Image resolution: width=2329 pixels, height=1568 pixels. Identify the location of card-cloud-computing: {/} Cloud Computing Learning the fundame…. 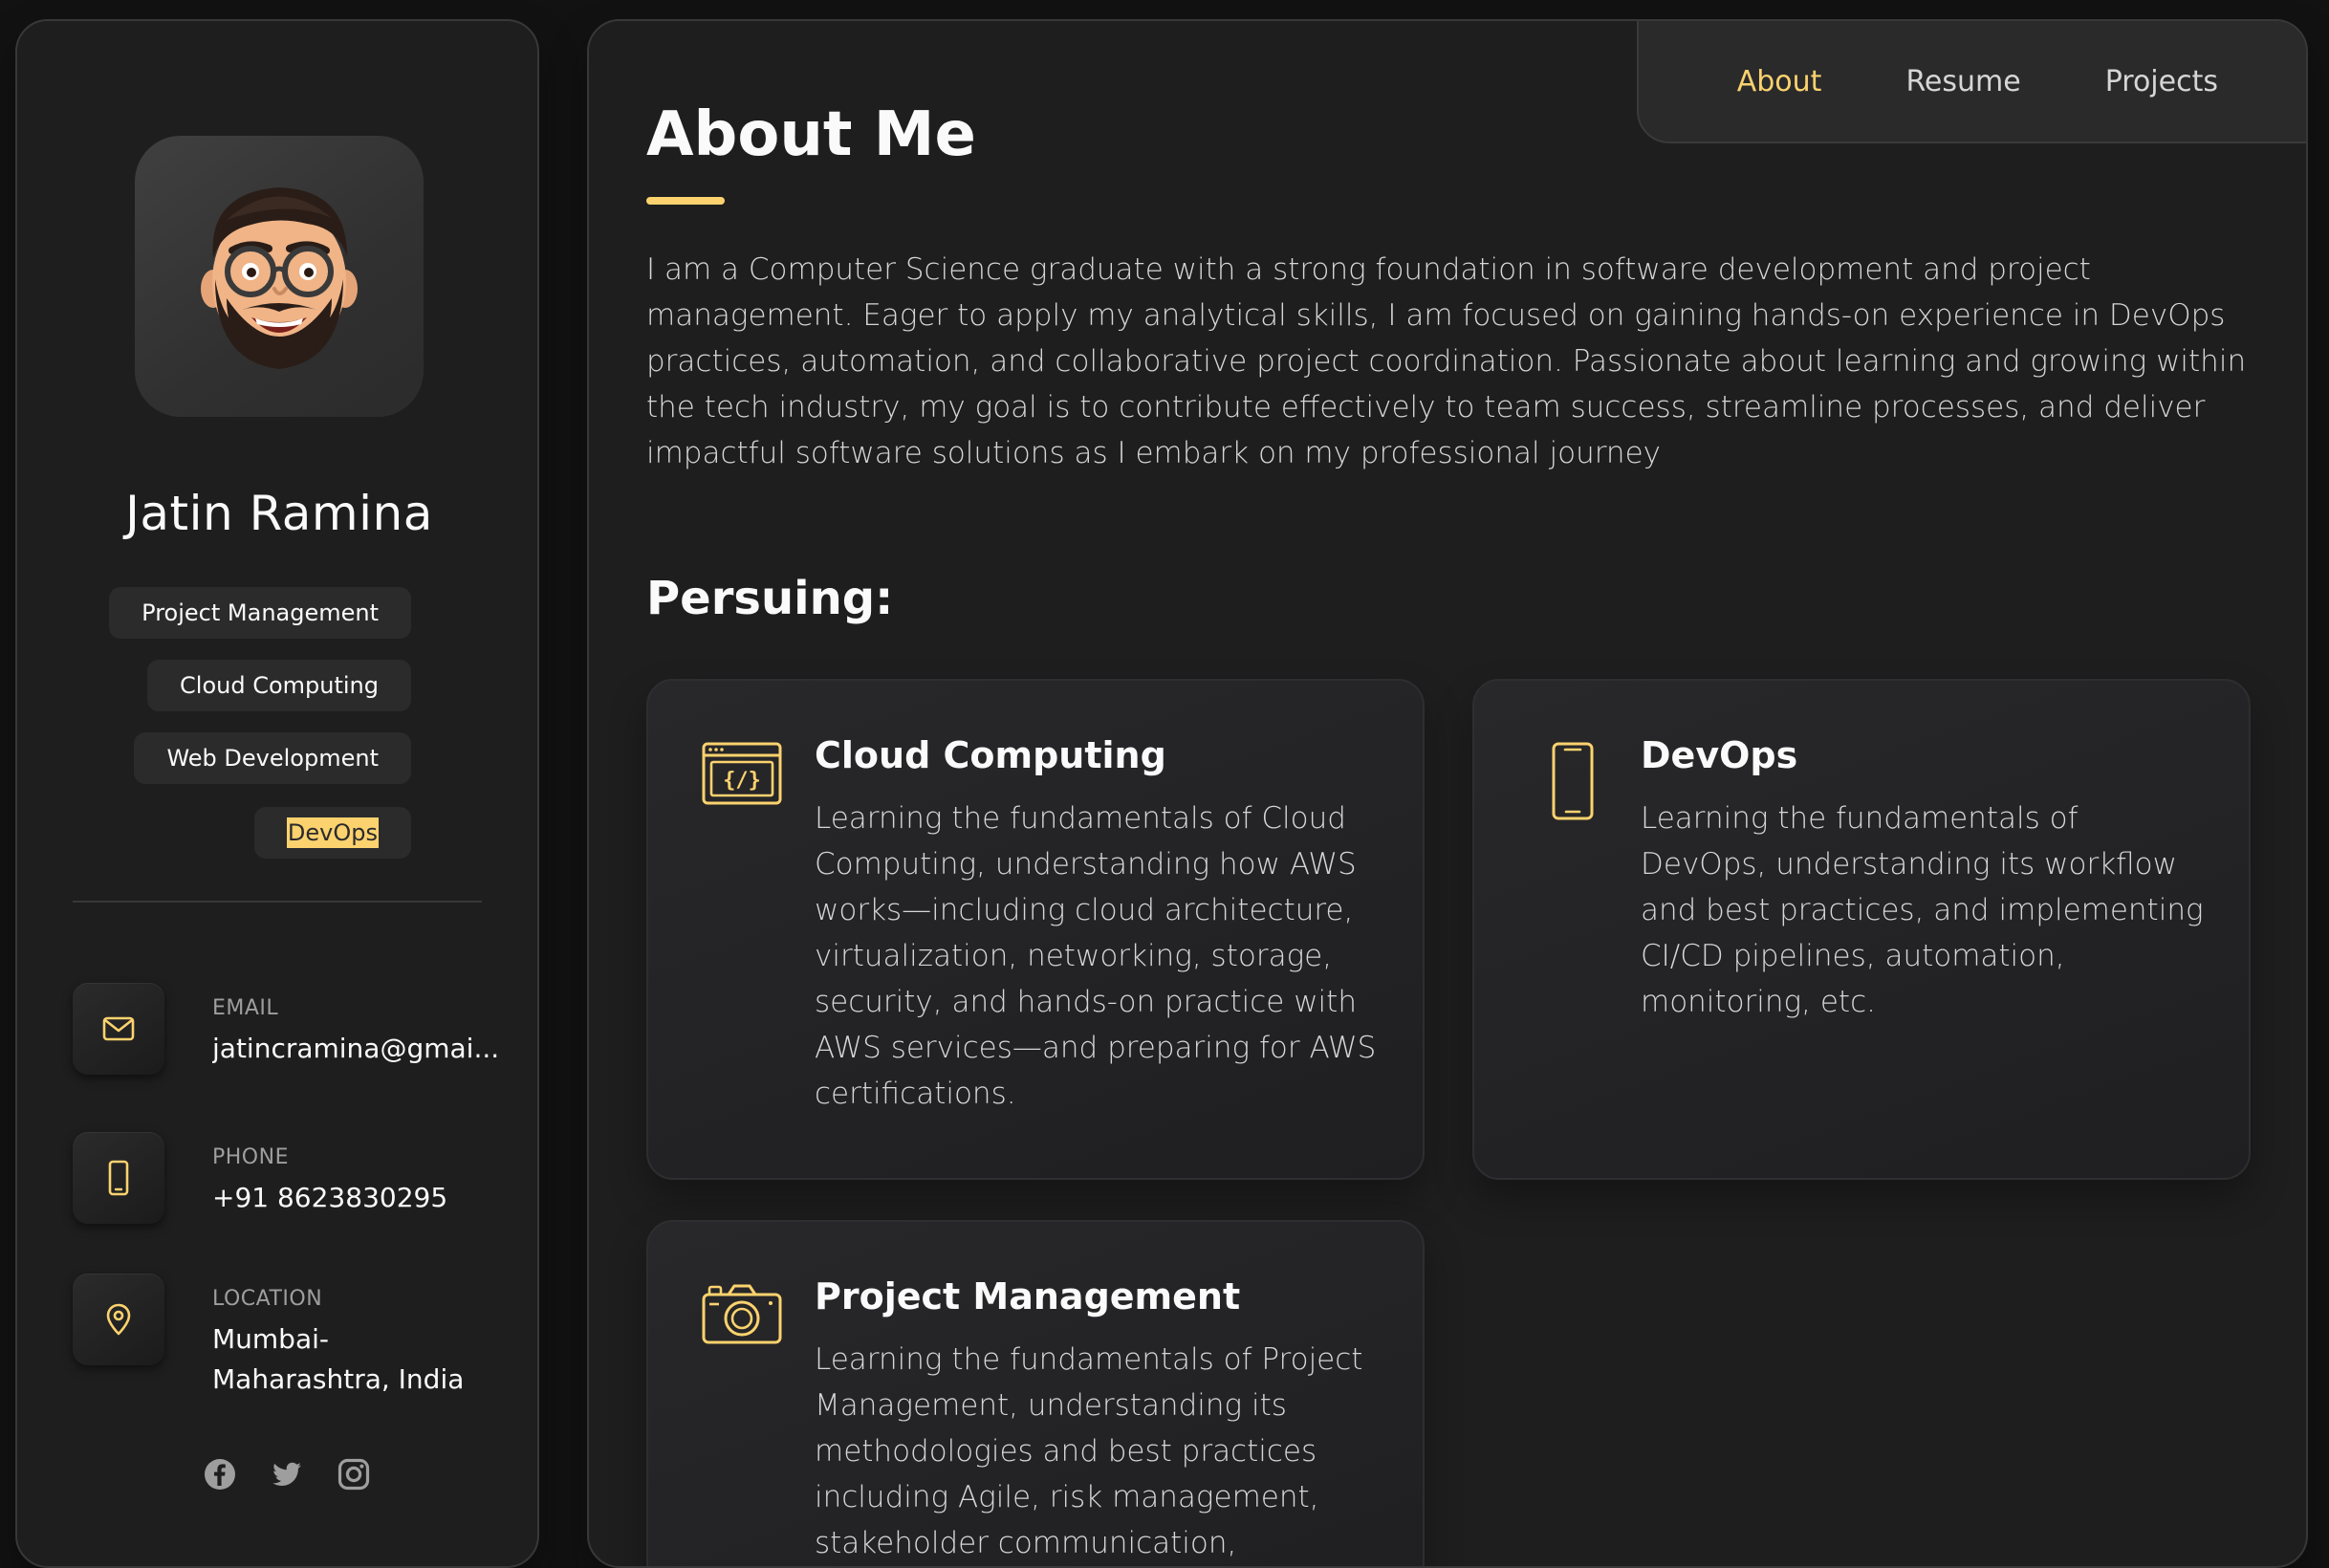
(1035, 929).